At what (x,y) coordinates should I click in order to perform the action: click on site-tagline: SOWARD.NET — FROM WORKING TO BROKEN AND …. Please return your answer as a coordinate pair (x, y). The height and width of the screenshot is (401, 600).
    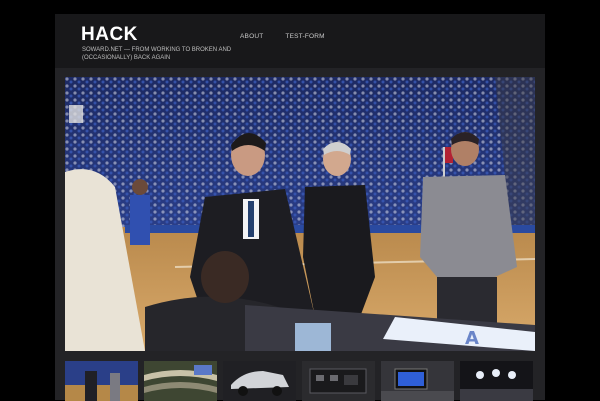
    Looking at the image, I should click on (157, 54).